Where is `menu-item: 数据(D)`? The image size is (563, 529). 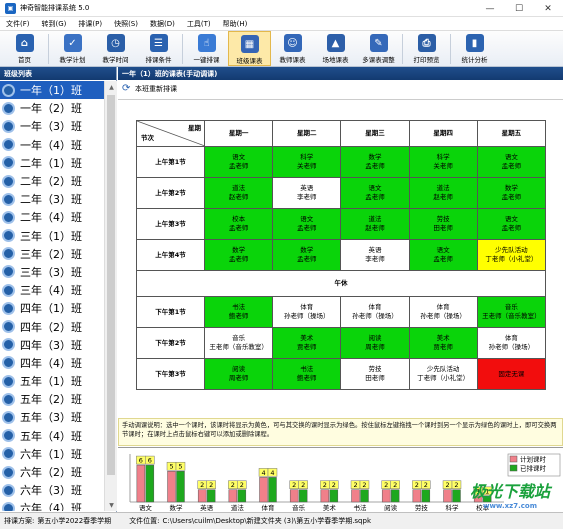
menu-item: 数据(D) is located at coordinates (162, 24).